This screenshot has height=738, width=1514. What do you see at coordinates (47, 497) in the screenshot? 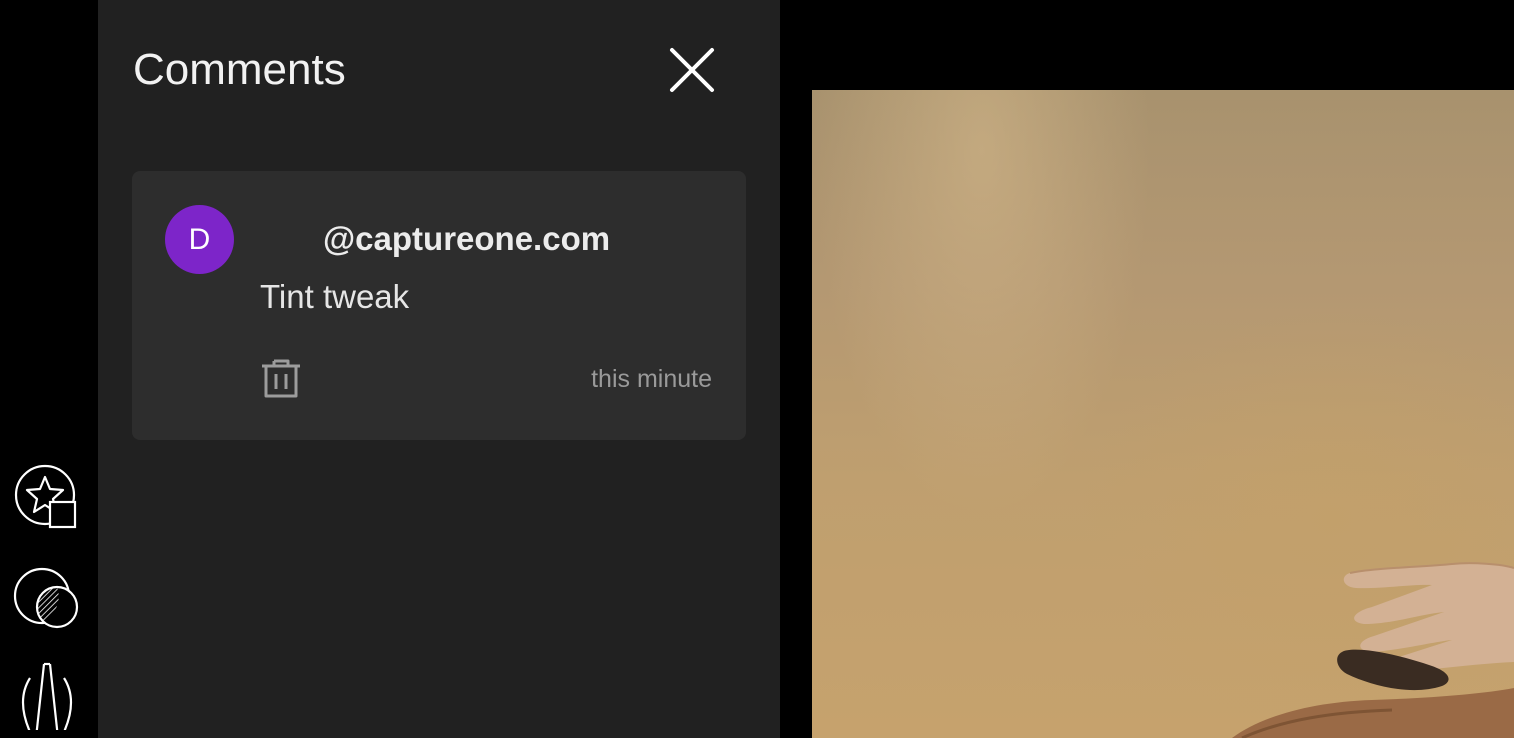
I see `star-rating-icon` at bounding box center [47, 497].